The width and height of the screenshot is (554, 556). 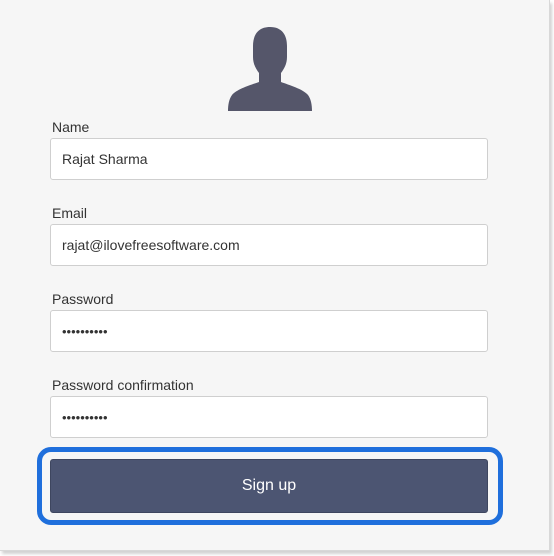 I want to click on user-silhouette-icon, so click(x=270, y=69).